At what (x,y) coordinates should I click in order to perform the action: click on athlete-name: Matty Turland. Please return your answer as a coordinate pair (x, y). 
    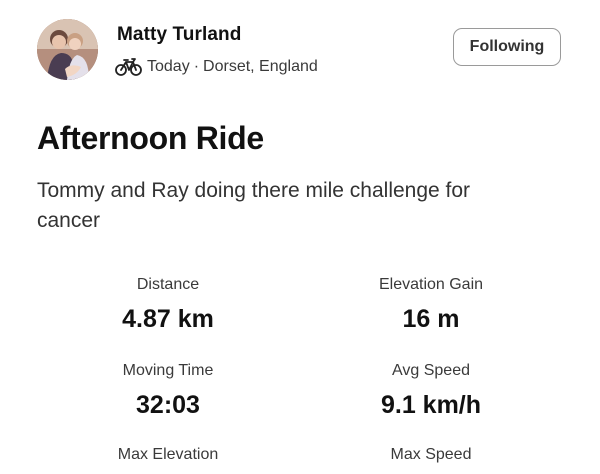
    Looking at the image, I should click on (179, 35).